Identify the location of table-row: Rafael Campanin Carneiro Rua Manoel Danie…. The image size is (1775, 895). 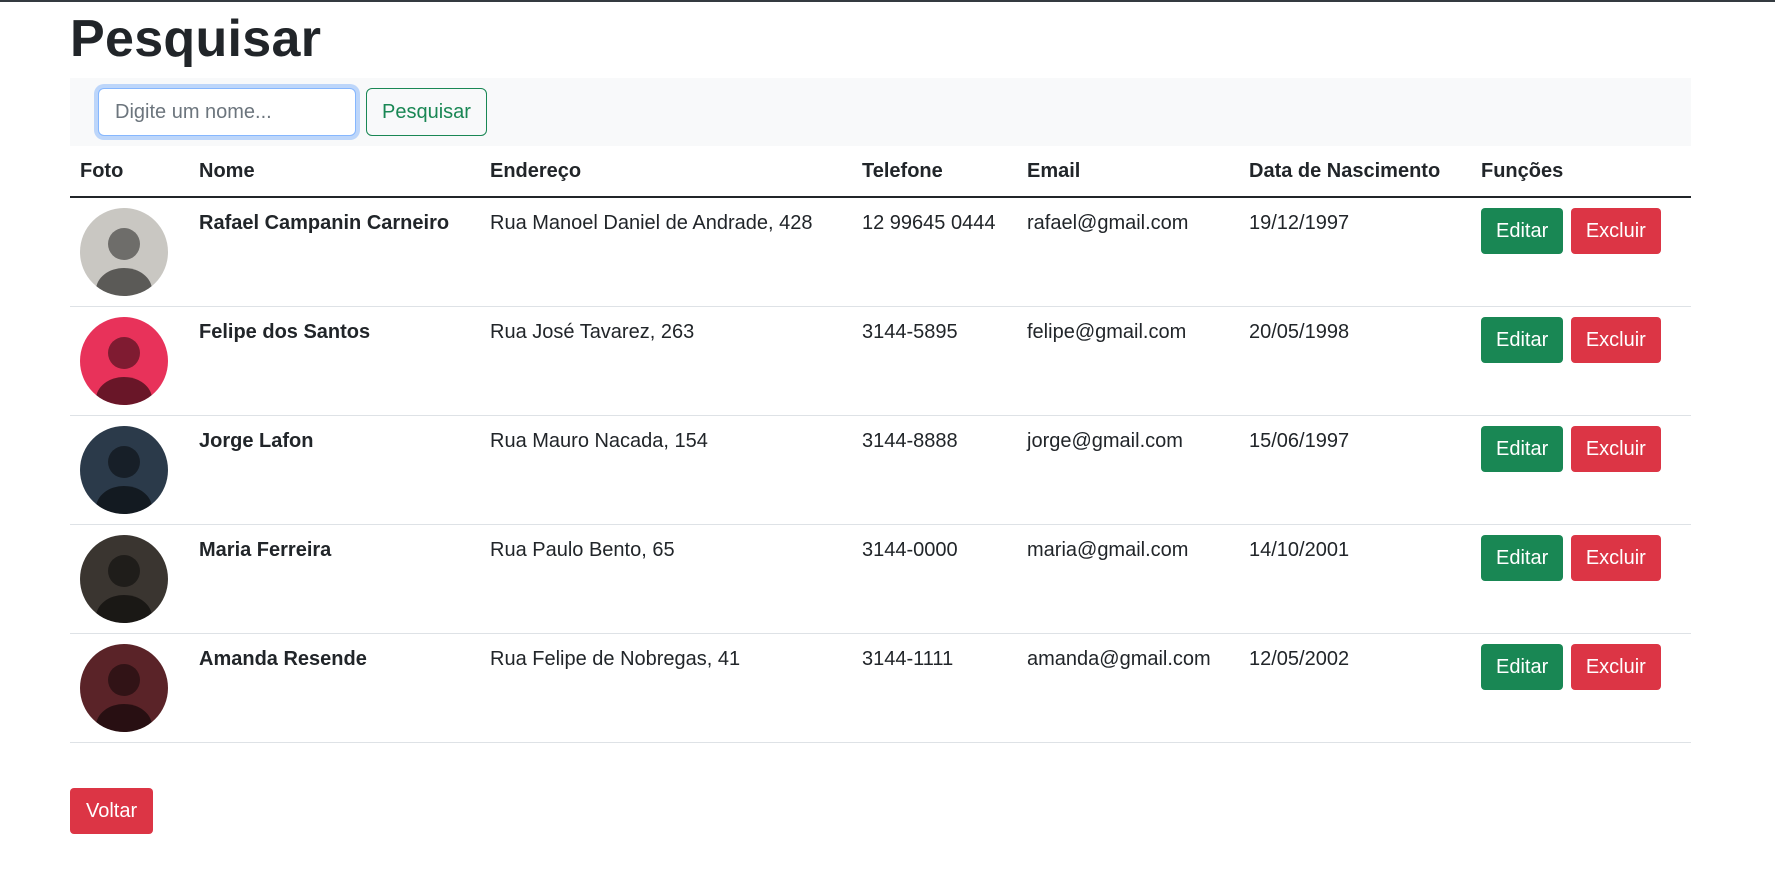
(880, 252).